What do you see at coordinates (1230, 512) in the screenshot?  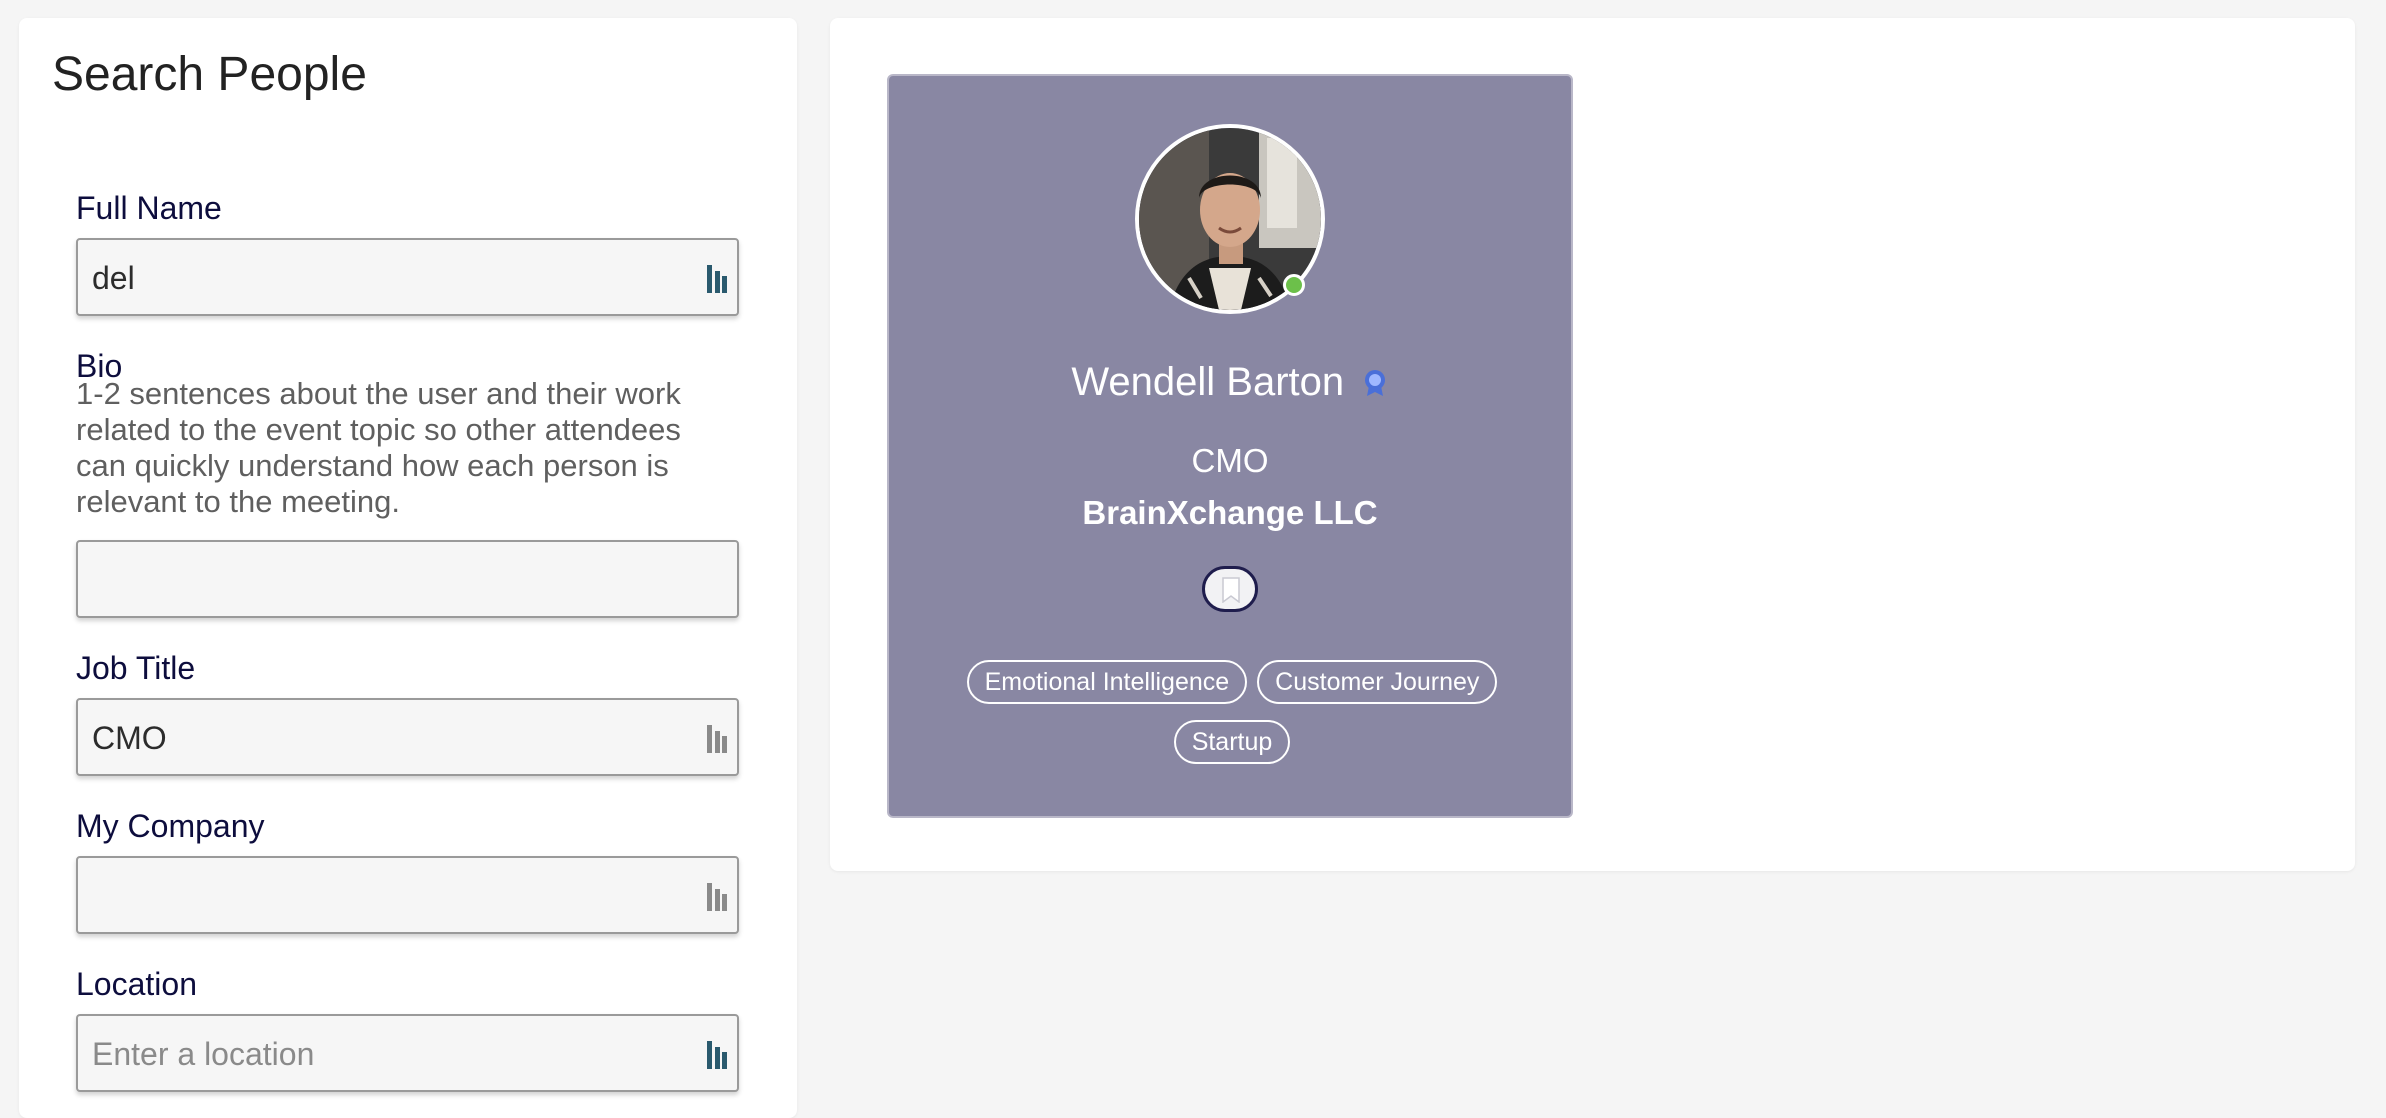 I see `person-company: BrainXchange LLC` at bounding box center [1230, 512].